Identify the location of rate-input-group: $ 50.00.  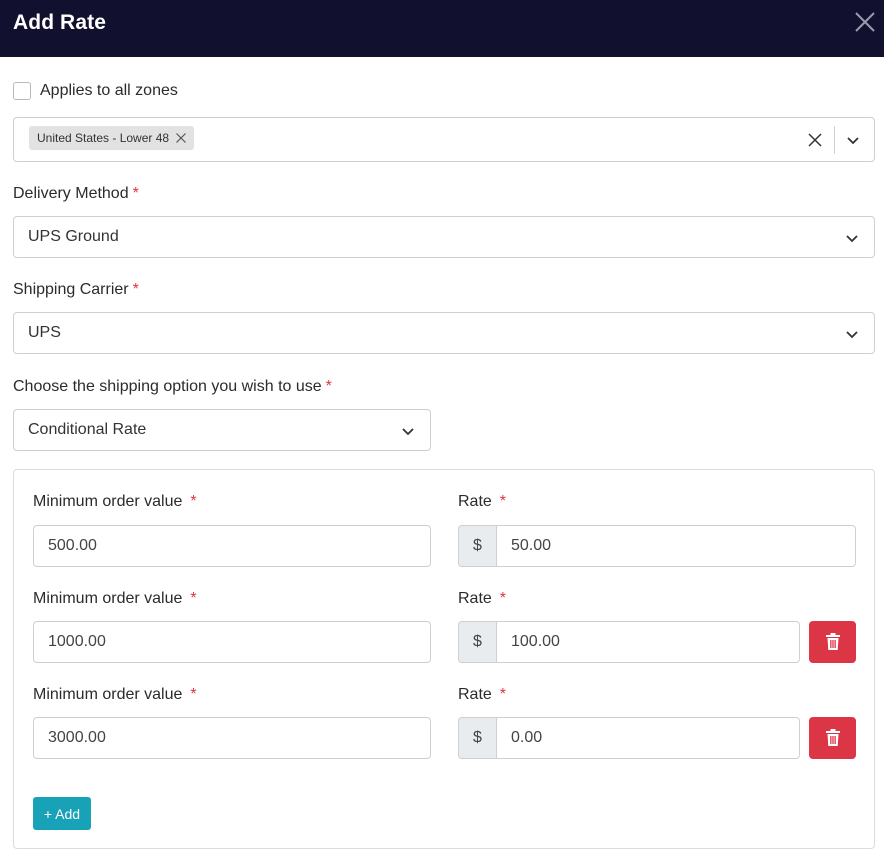
(657, 546).